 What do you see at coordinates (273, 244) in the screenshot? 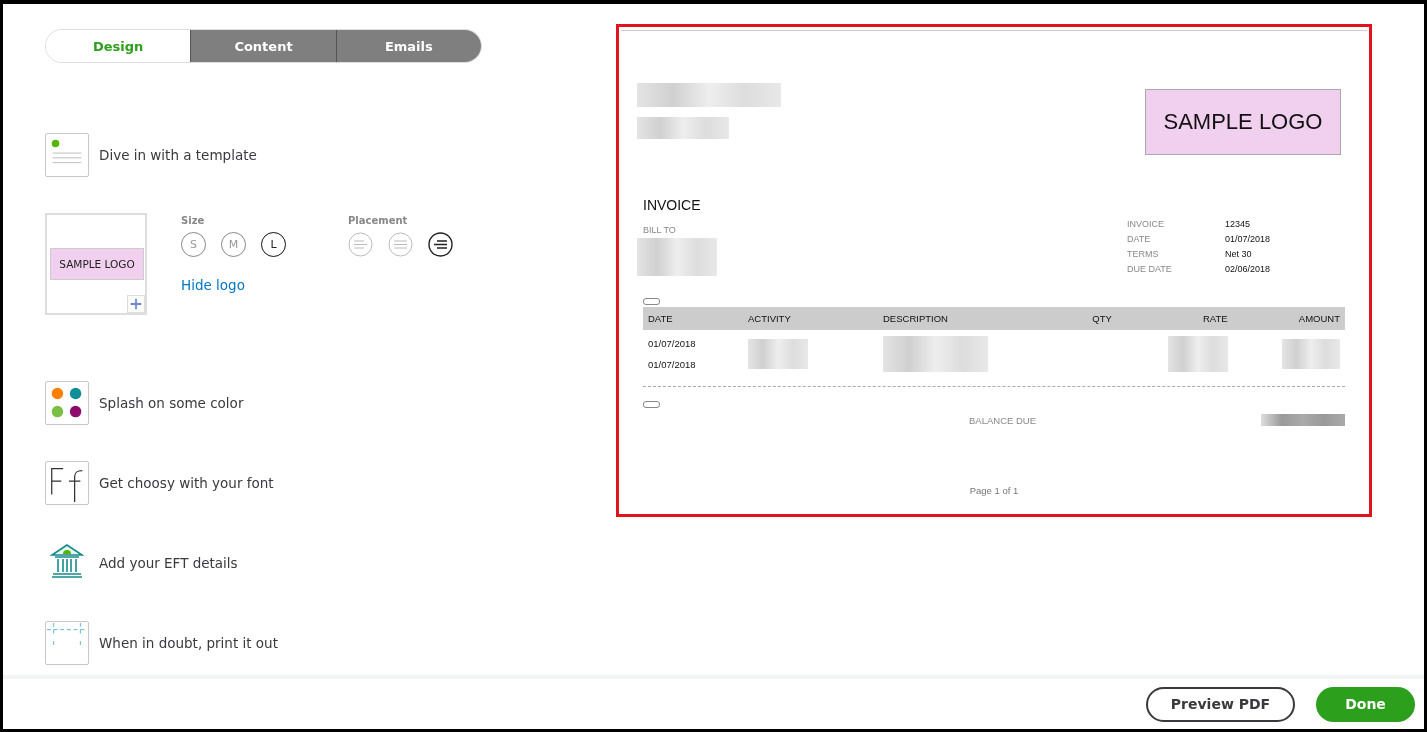
I see `size-option: L` at bounding box center [273, 244].